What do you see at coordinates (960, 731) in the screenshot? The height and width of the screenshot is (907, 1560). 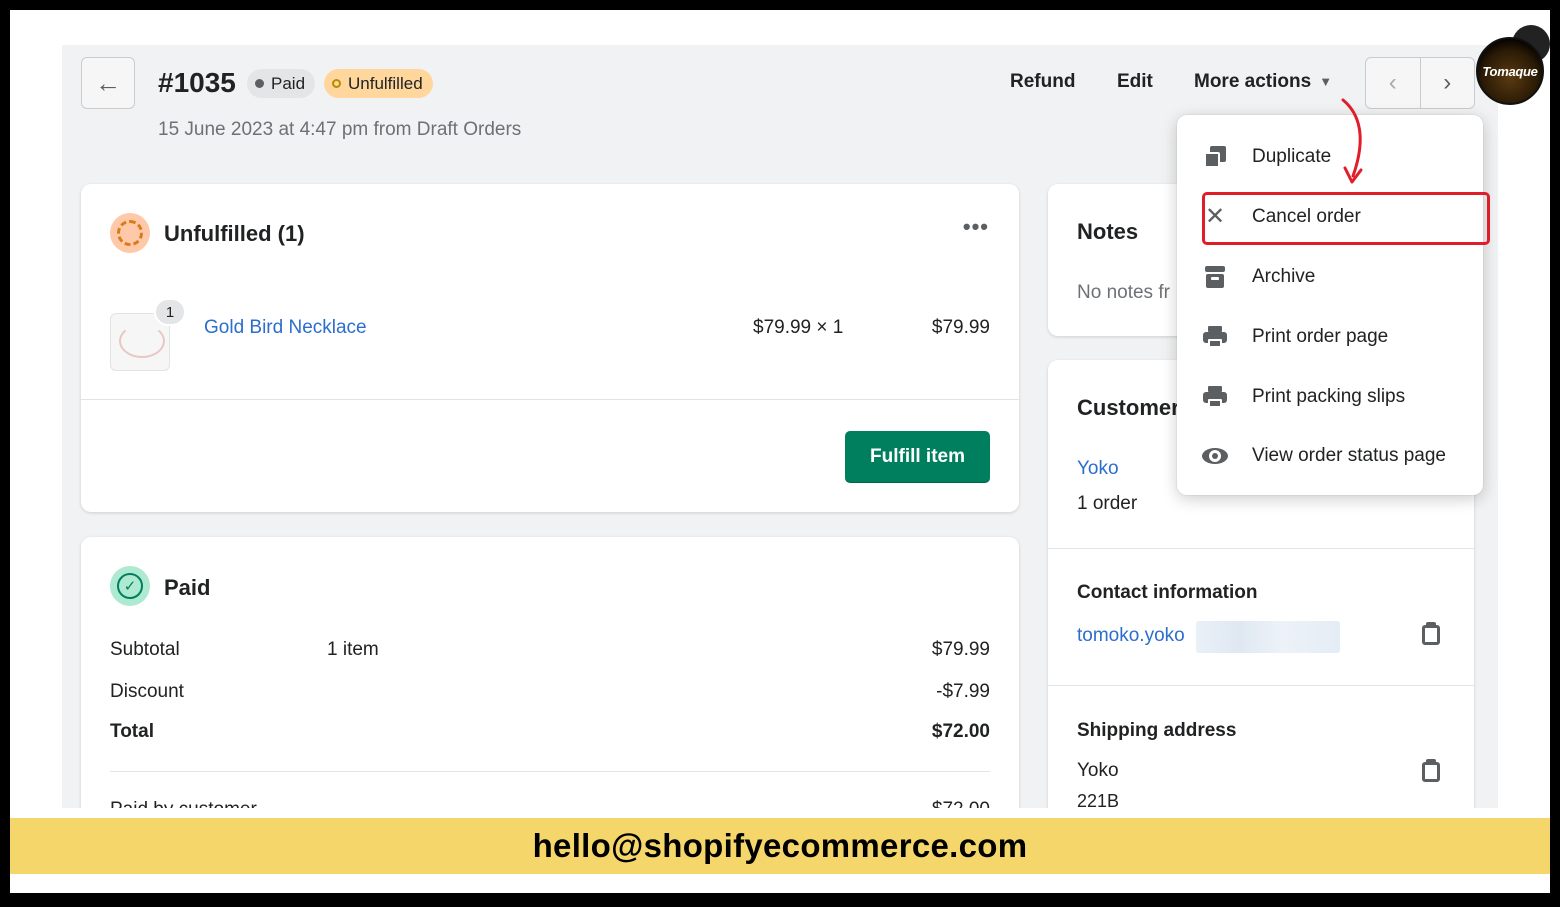 I see `total-value: $72.00` at bounding box center [960, 731].